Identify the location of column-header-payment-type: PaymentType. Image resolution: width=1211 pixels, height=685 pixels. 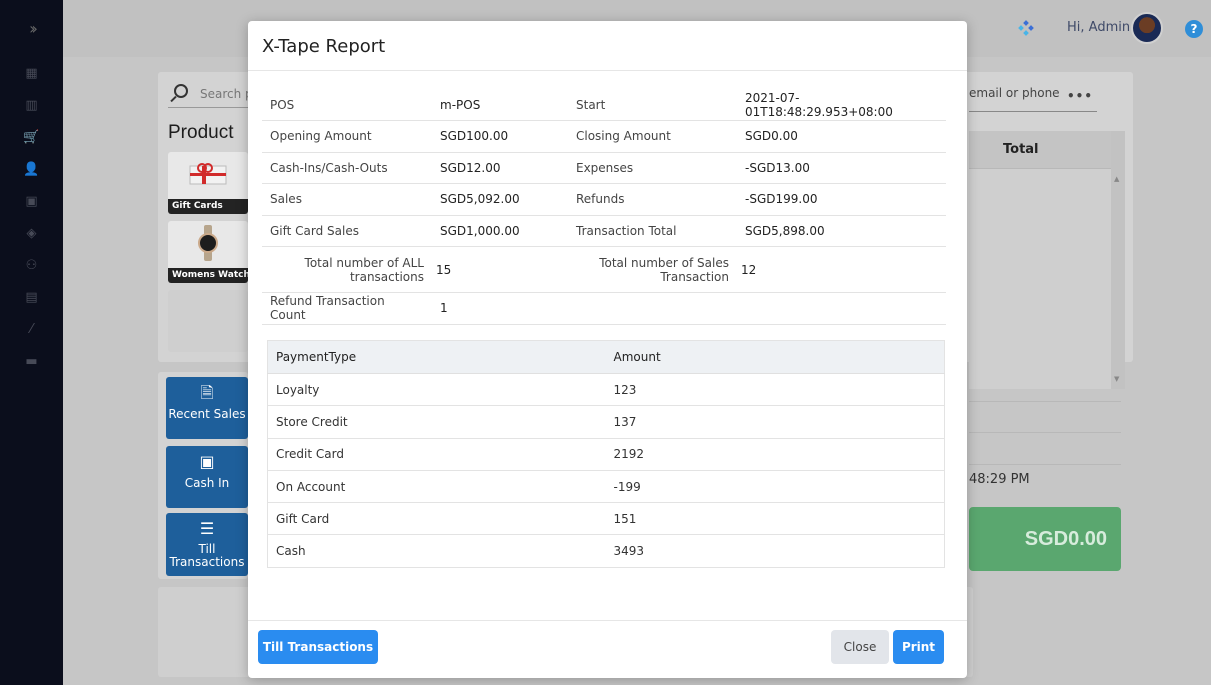
(436, 357).